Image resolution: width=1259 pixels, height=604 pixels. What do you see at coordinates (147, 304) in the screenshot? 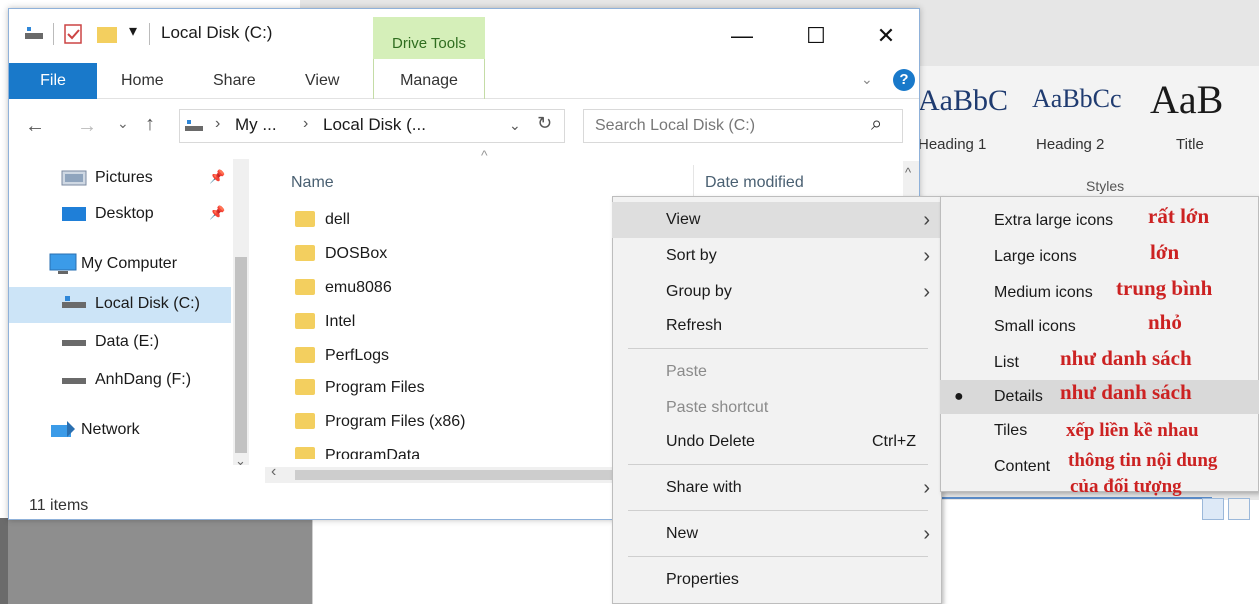
I see `nav-item-local-disk: Local Disk (C:)` at bounding box center [147, 304].